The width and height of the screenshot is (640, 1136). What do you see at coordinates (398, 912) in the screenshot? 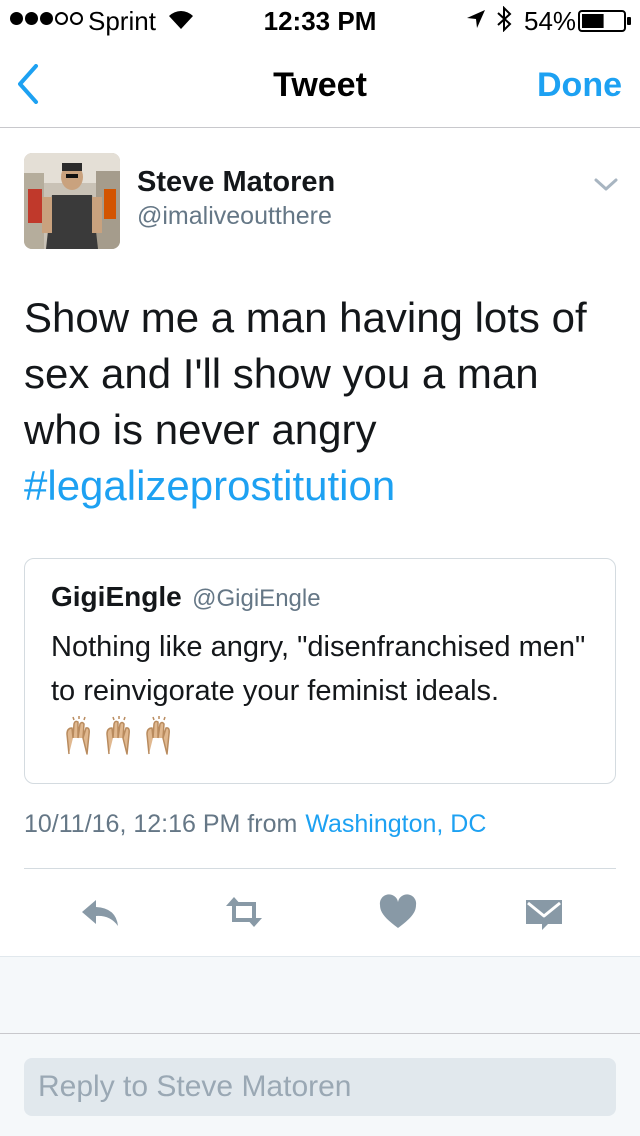
I see `heart-icon` at bounding box center [398, 912].